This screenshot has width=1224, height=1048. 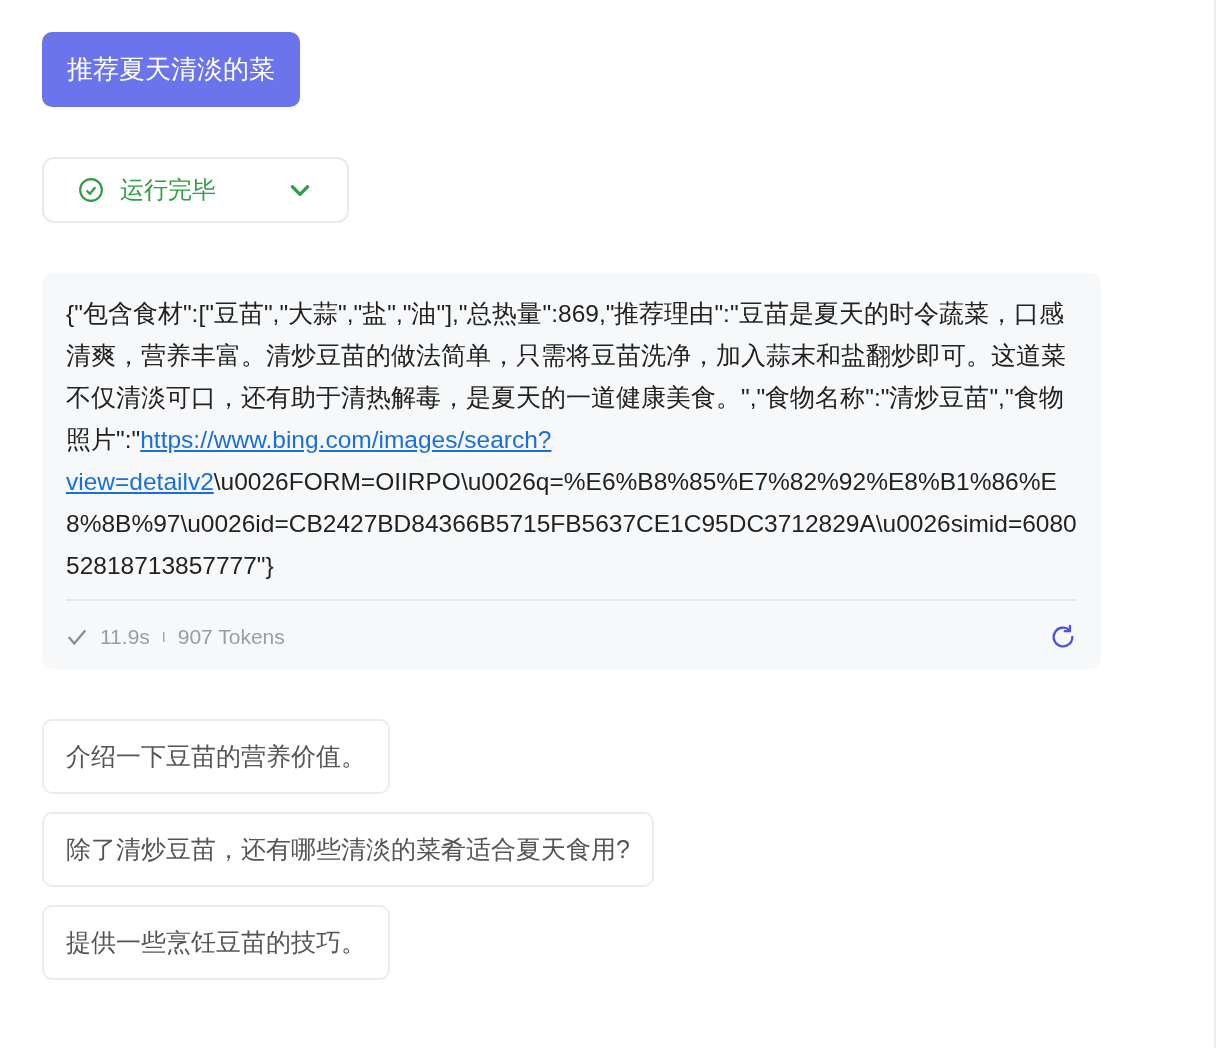 What do you see at coordinates (91, 190) in the screenshot?
I see `check-circle-icon` at bounding box center [91, 190].